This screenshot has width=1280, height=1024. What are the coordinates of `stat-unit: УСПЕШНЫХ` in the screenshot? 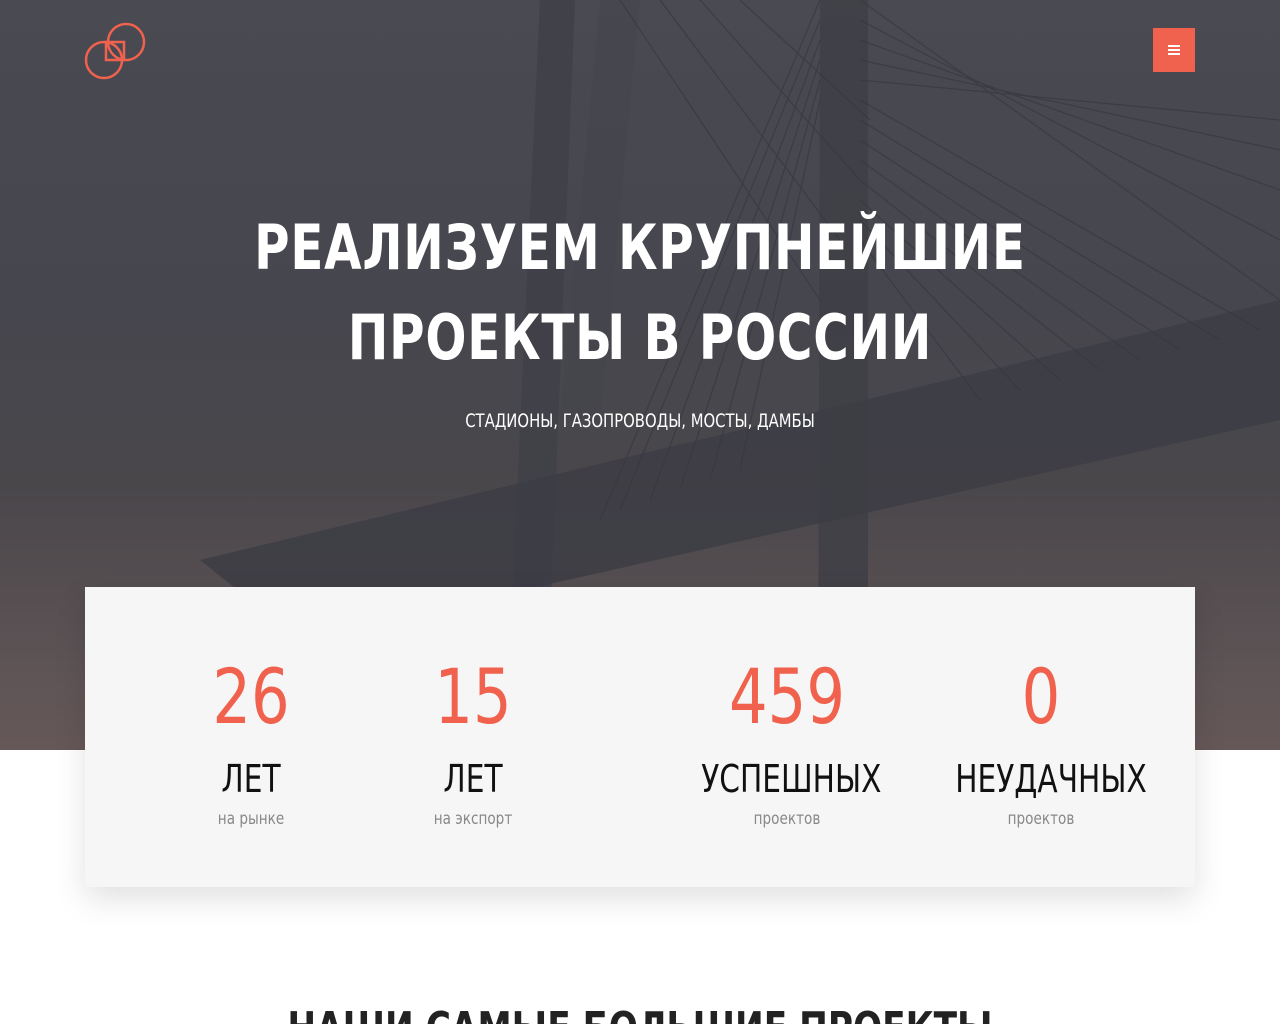 It's located at (791, 779).